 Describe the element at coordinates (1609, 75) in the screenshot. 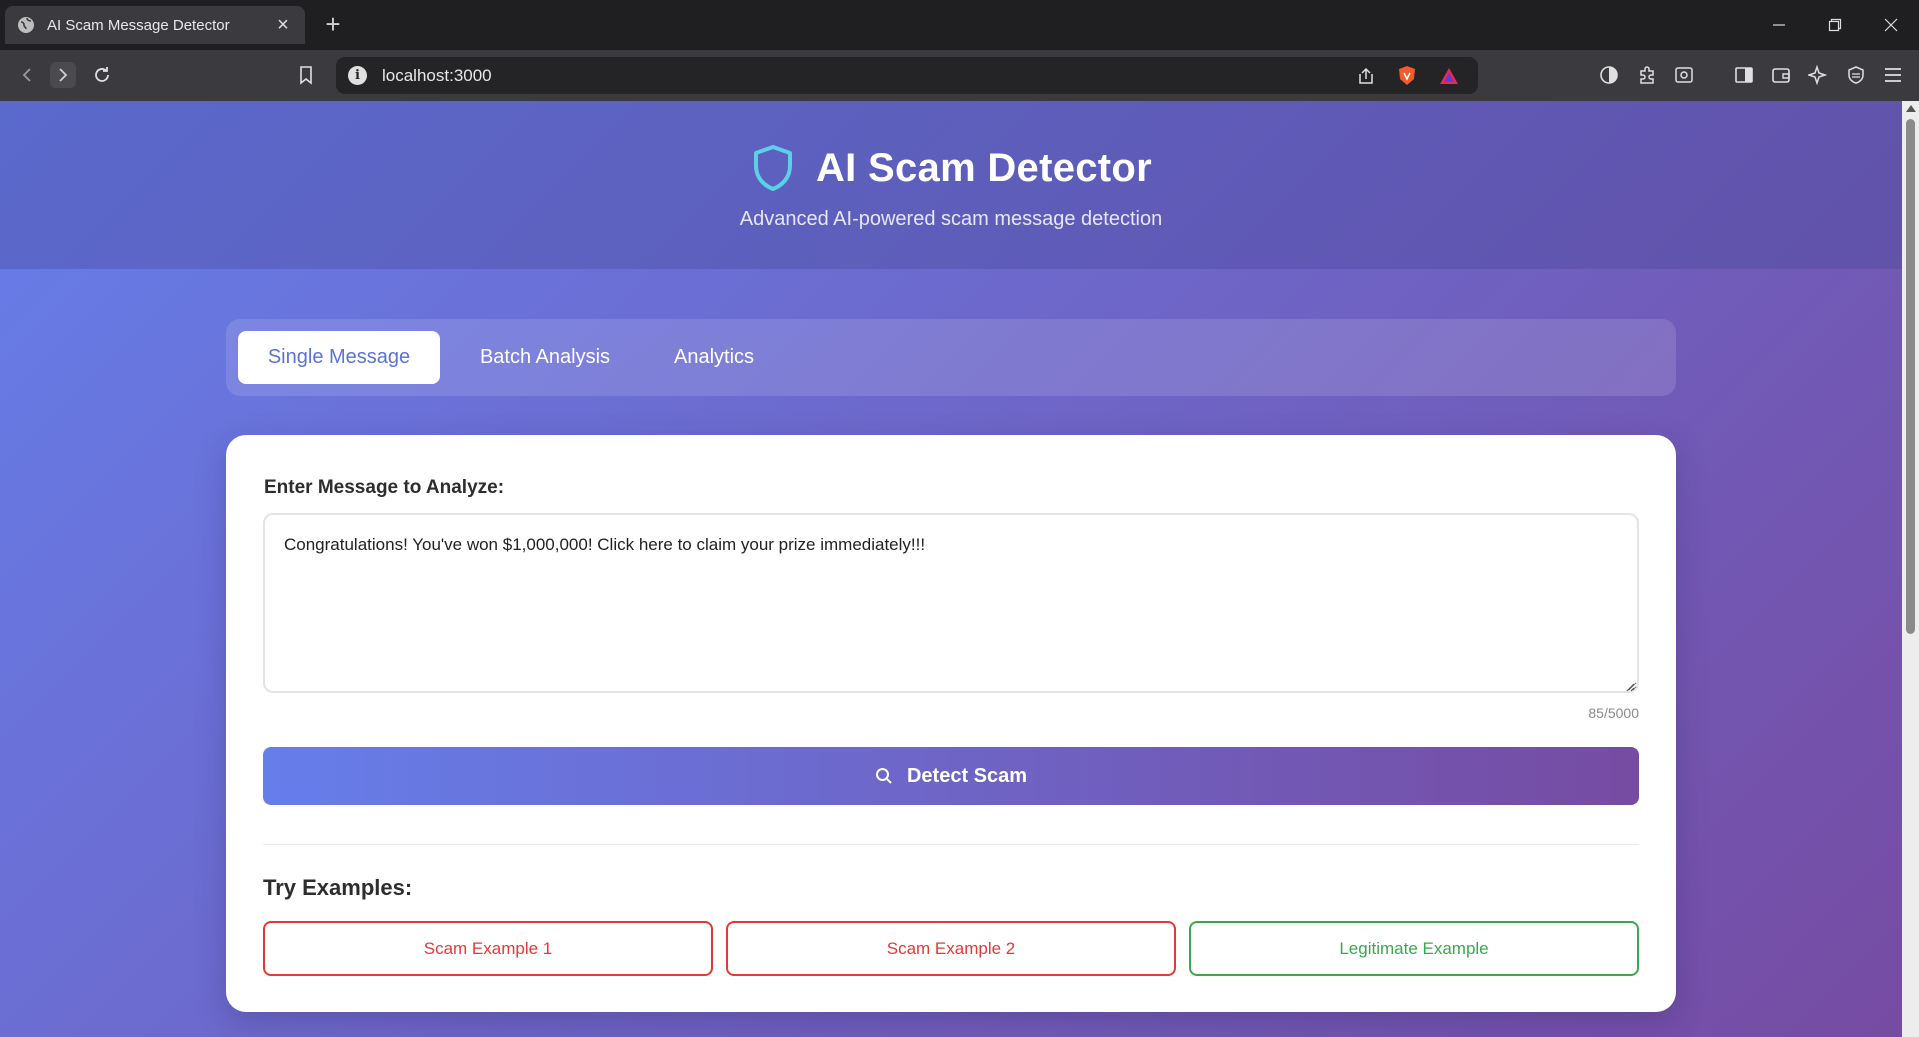

I see `vpn-icon` at that location.